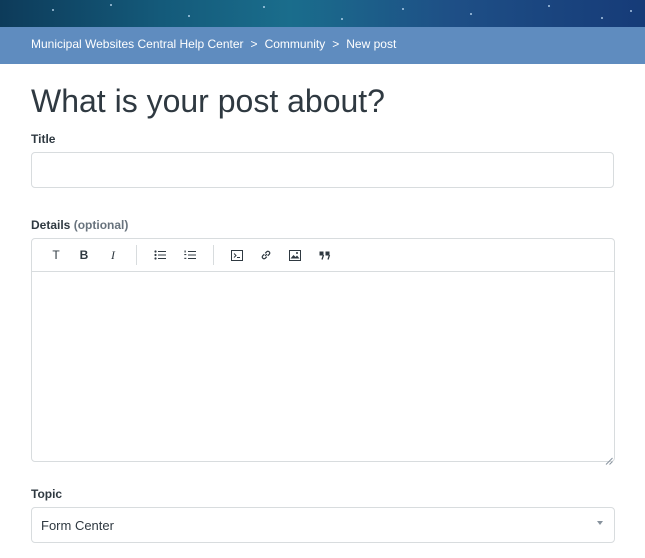  I want to click on editor-toolbar: T B I, so click(323, 255).